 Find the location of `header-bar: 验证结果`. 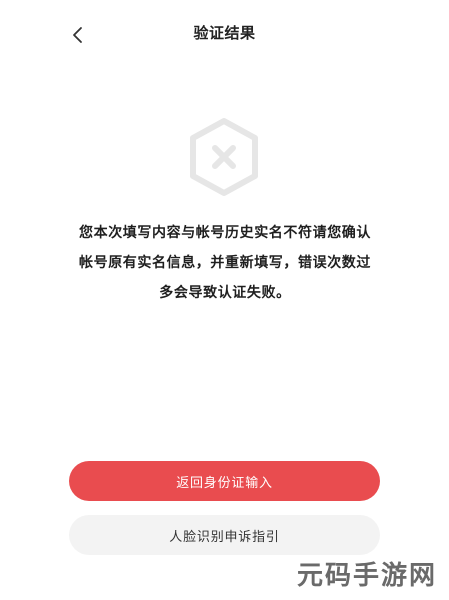

header-bar: 验证结果 is located at coordinates (224, 34).